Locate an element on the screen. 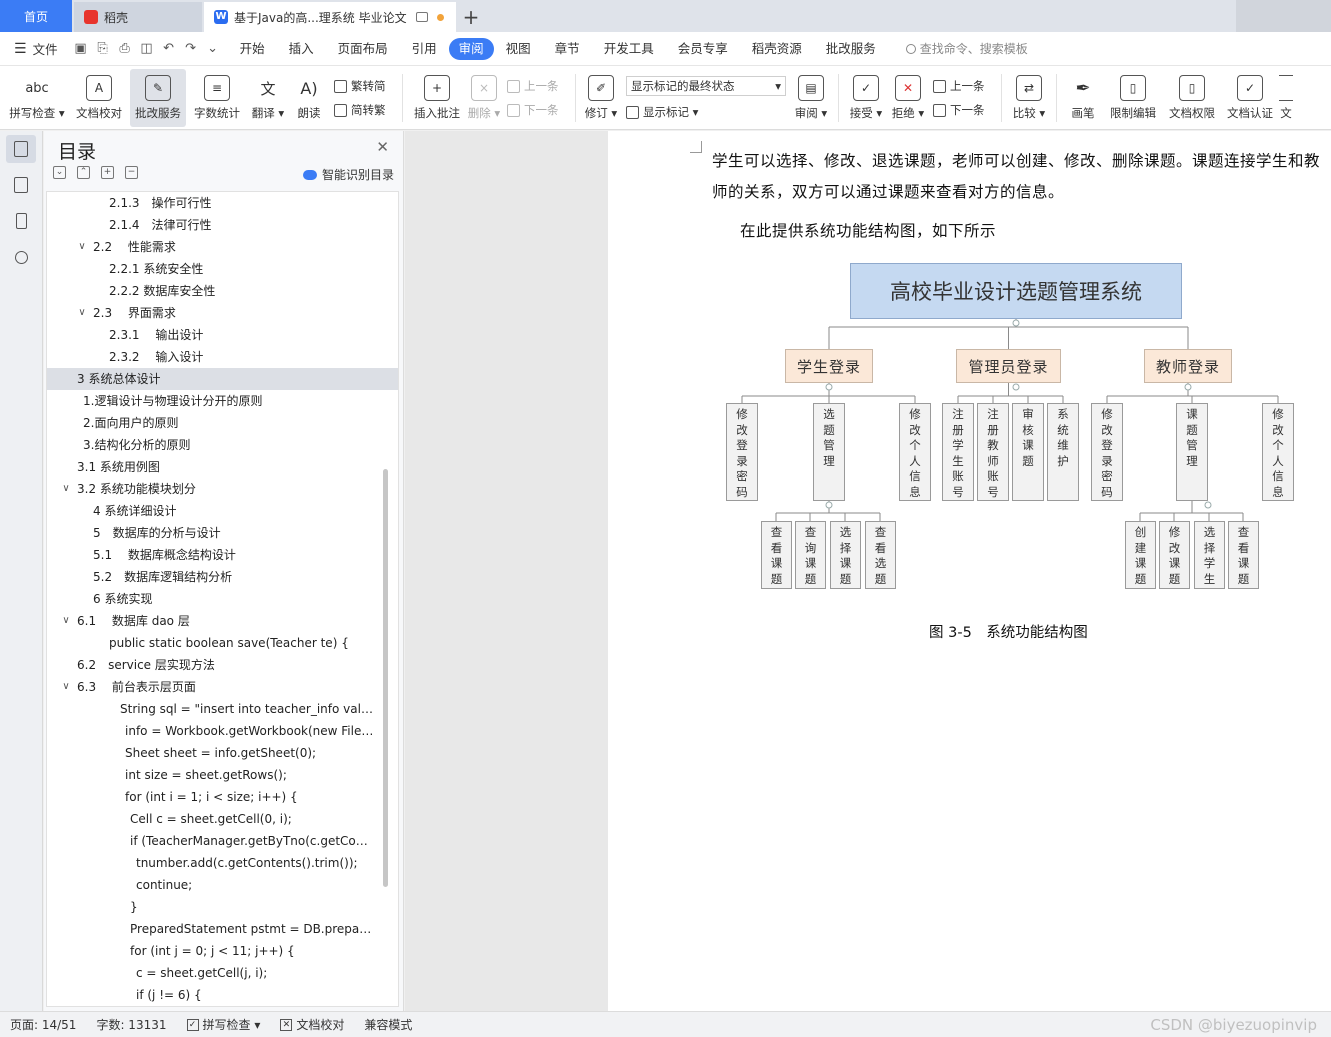 Image resolution: width=1331 pixels, height=1037 pixels. pen-button: ✒ 画笔 is located at coordinates (1083, 98).